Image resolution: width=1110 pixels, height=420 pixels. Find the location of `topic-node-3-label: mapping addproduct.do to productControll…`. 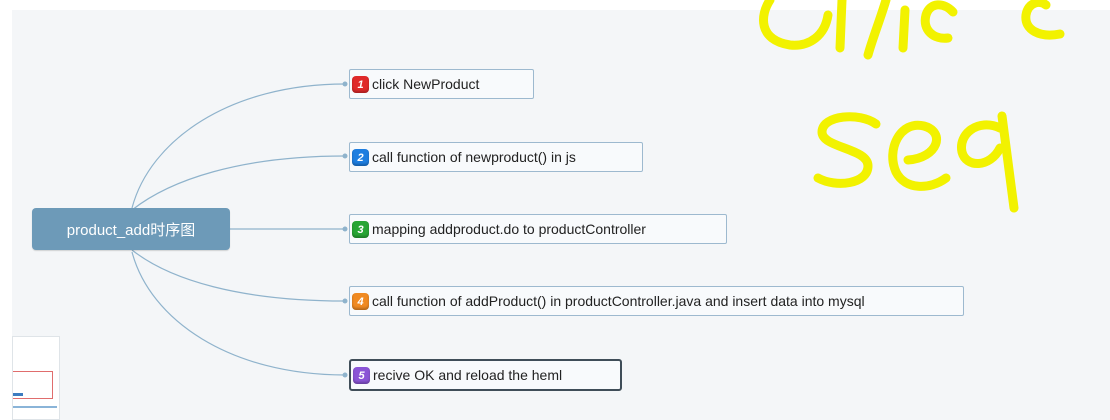

topic-node-3-label: mapping addproduct.do to productControll… is located at coordinates (509, 229).